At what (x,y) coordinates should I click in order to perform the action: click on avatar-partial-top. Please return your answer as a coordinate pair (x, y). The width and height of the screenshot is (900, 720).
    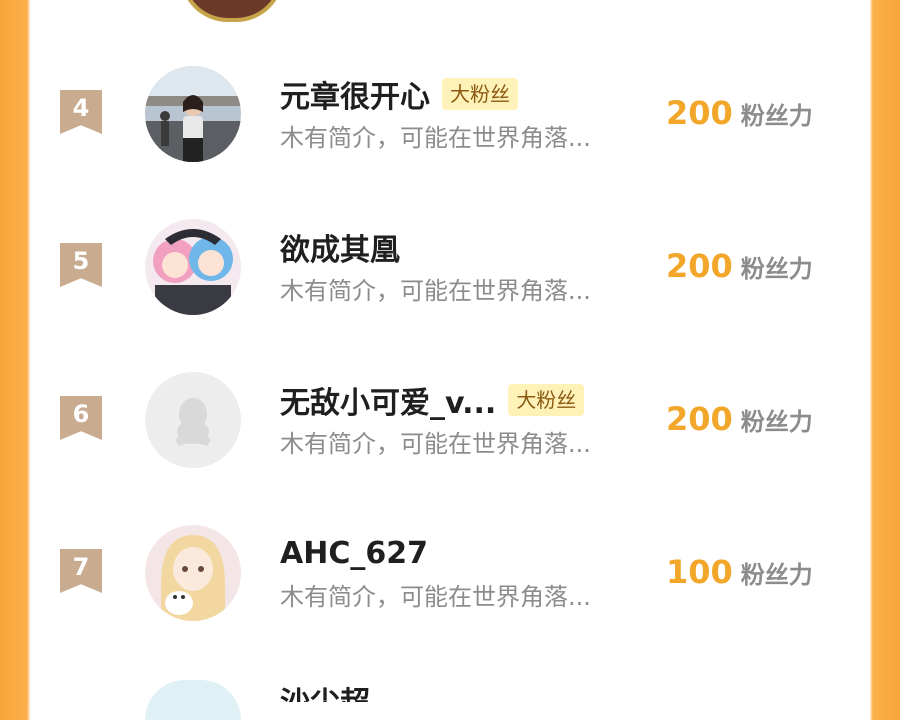
    Looking at the image, I should click on (232, 11).